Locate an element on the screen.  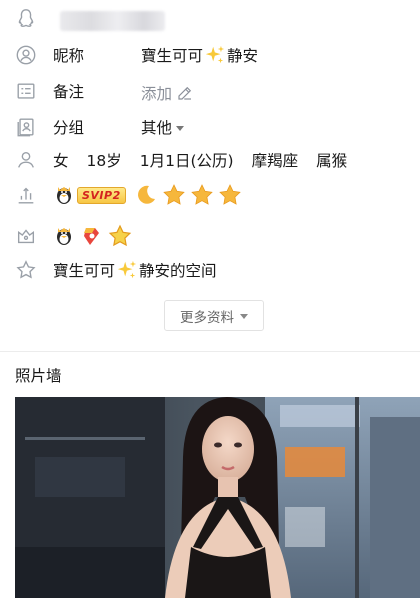
penguin-outline-icon is located at coordinates (26, 18).